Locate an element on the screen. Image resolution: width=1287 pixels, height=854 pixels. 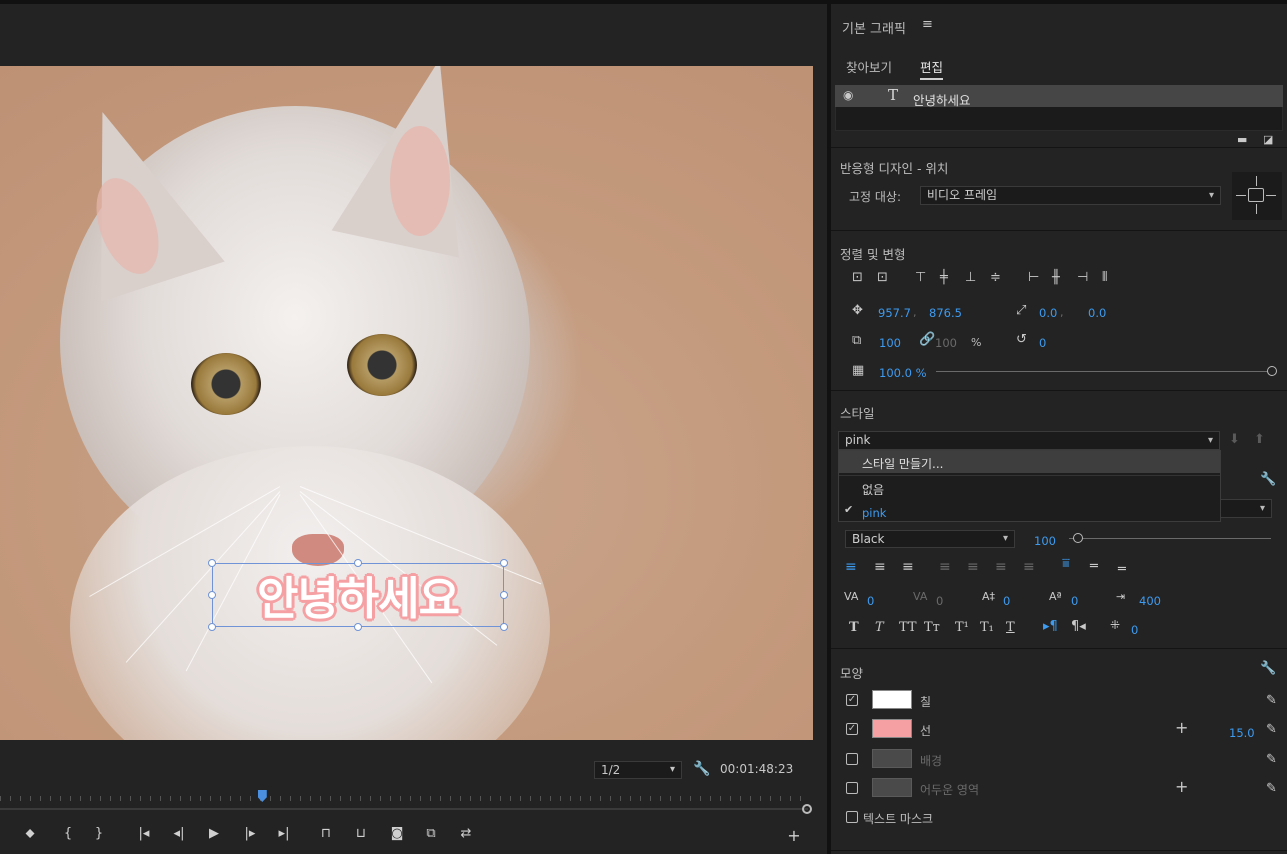
align-left-icon: ⊢ is located at coordinates (1033, 277).